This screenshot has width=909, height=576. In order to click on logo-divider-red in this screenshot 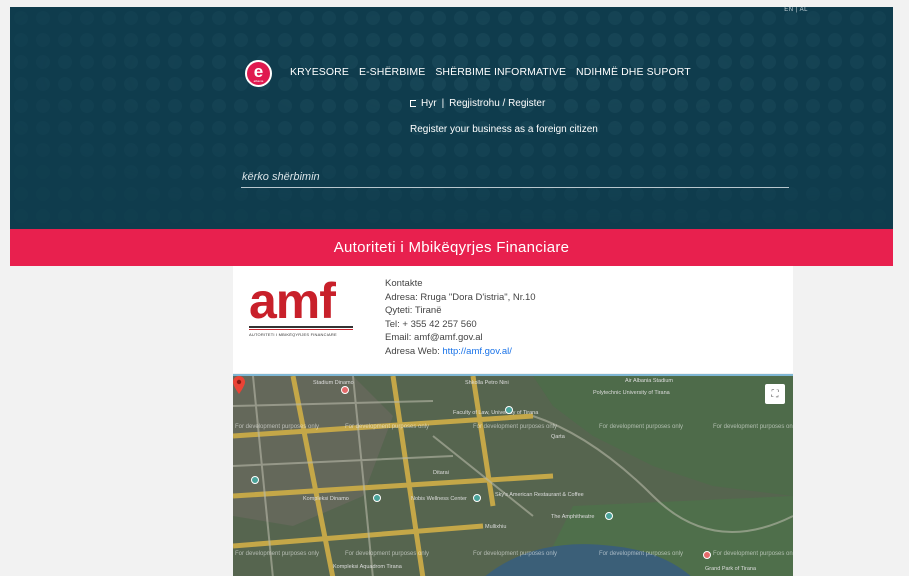, I will do `click(301, 329)`.